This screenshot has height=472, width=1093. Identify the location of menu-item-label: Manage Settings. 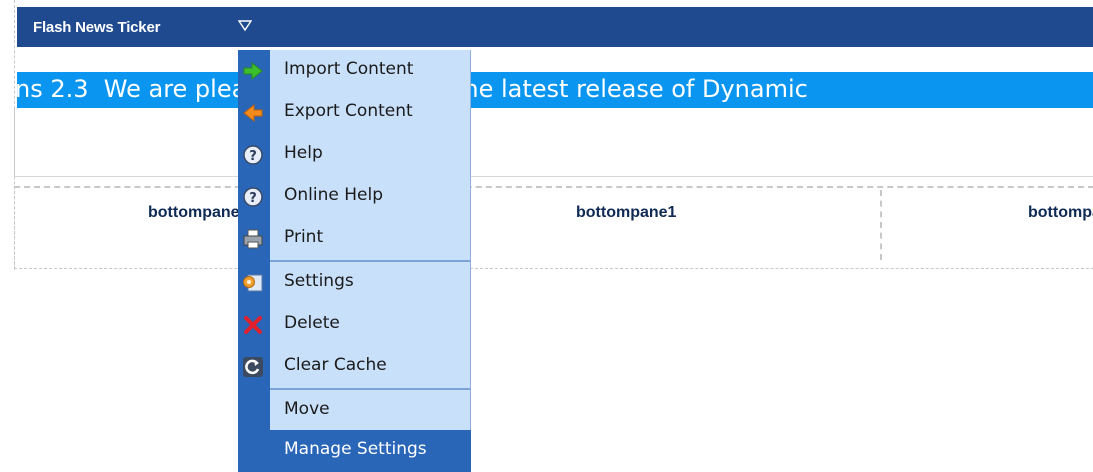
(355, 449).